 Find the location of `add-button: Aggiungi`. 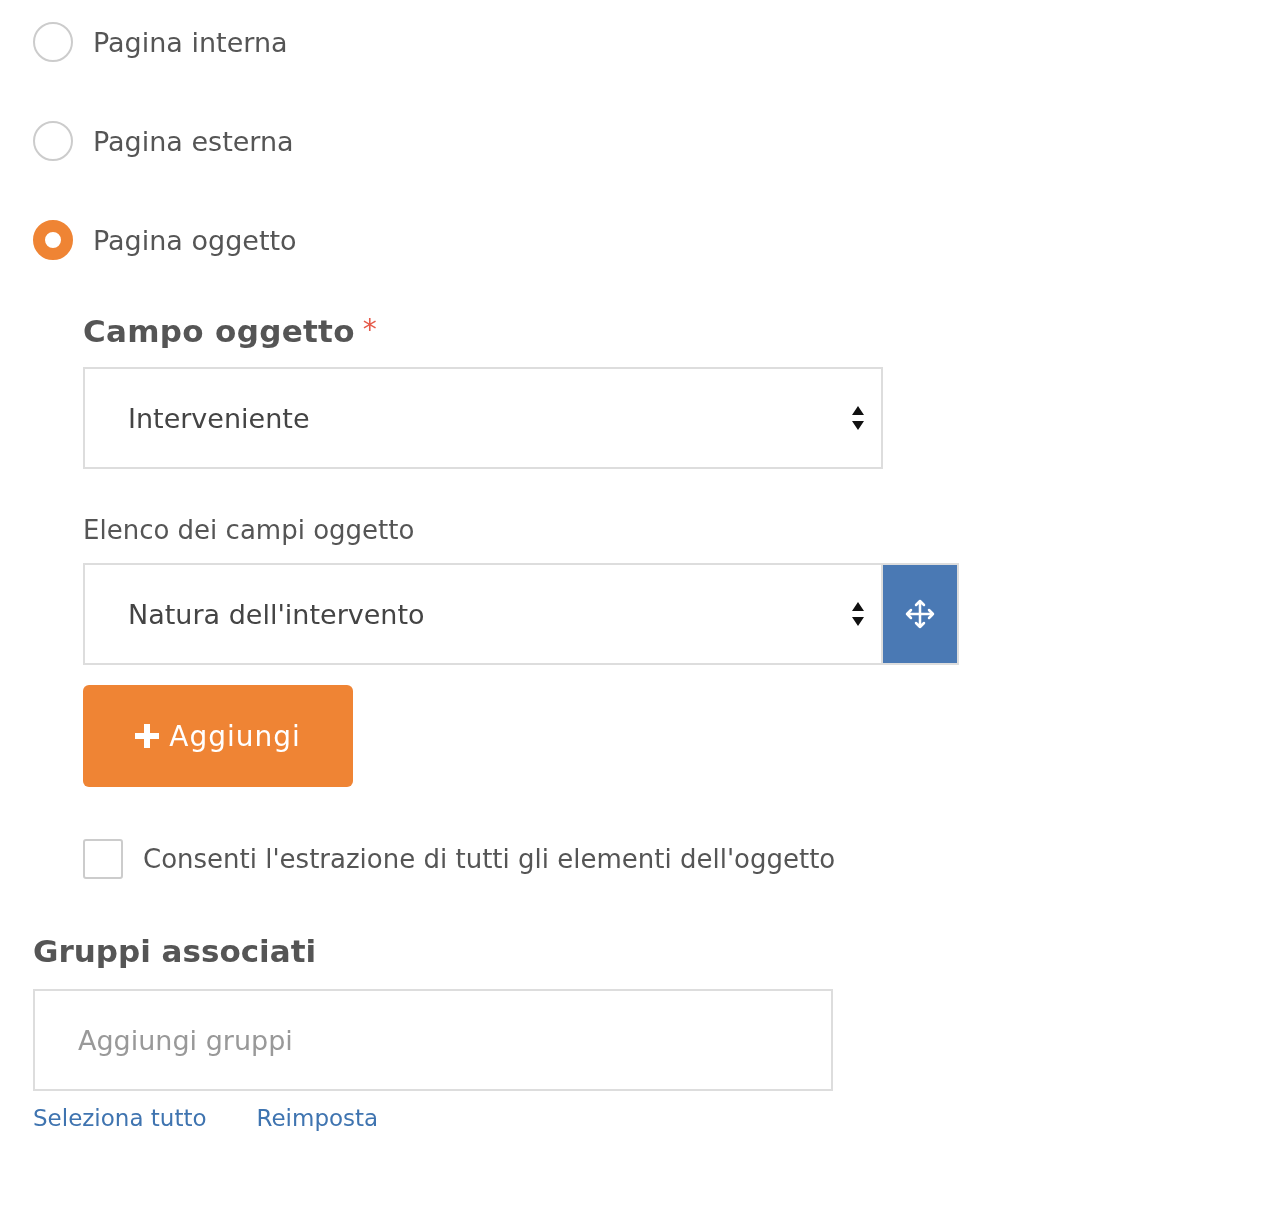

add-button: Aggiungi is located at coordinates (218, 736).